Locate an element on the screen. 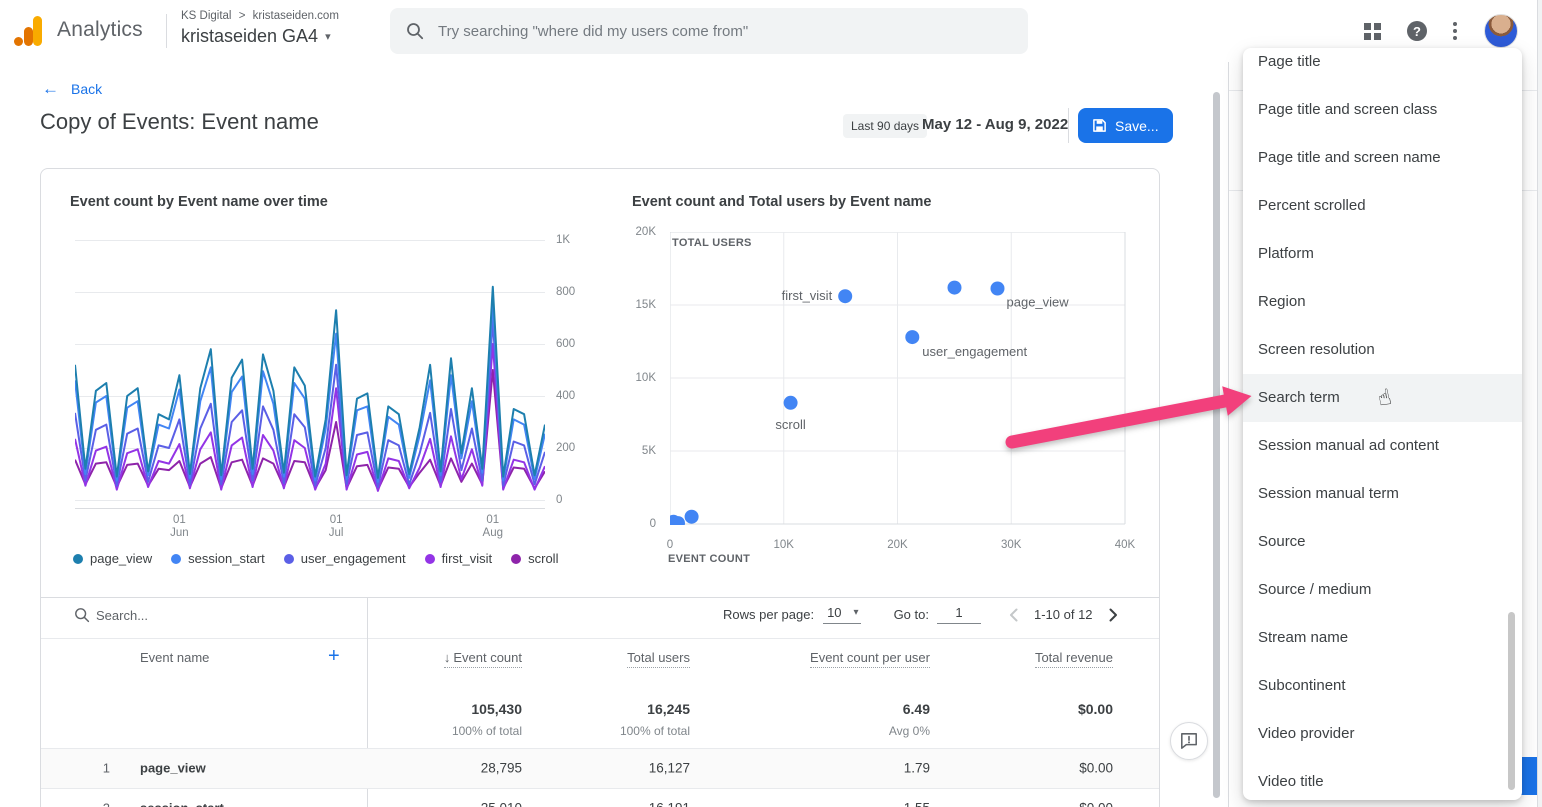 This screenshot has height=807, width=1542. legend-item-session-start: session_start is located at coordinates (218, 558).